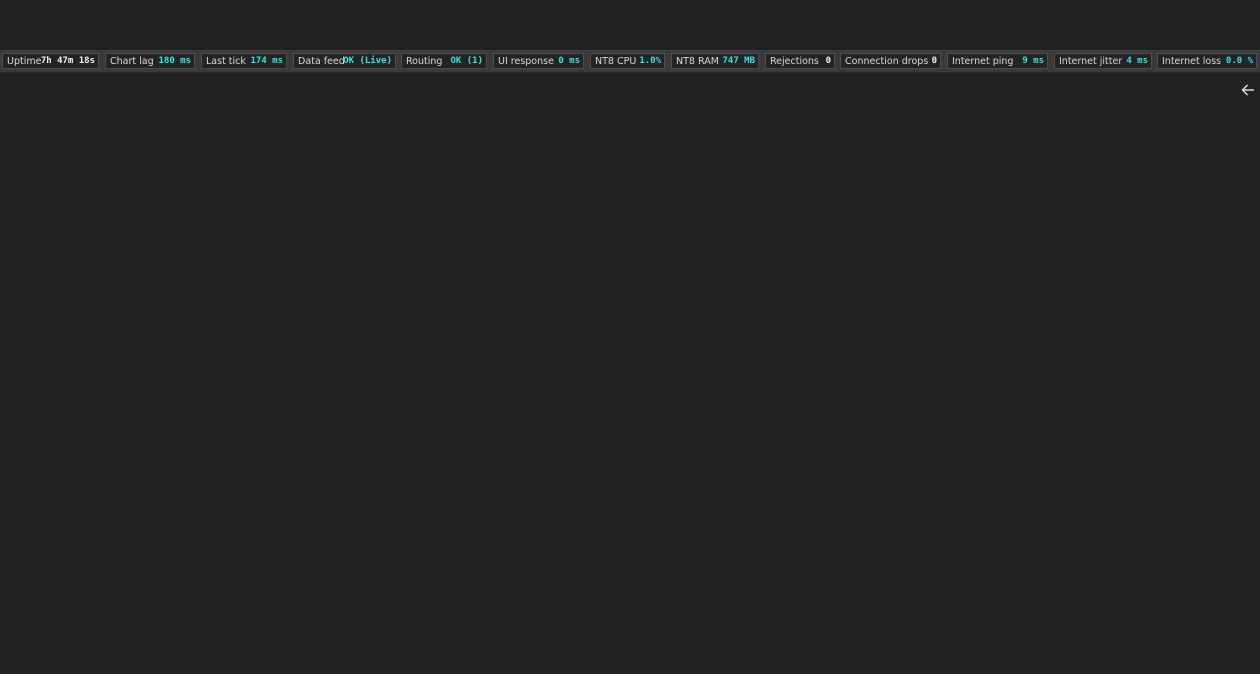  Describe the element at coordinates (526, 61) in the screenshot. I see `metric-label: UI response` at that location.